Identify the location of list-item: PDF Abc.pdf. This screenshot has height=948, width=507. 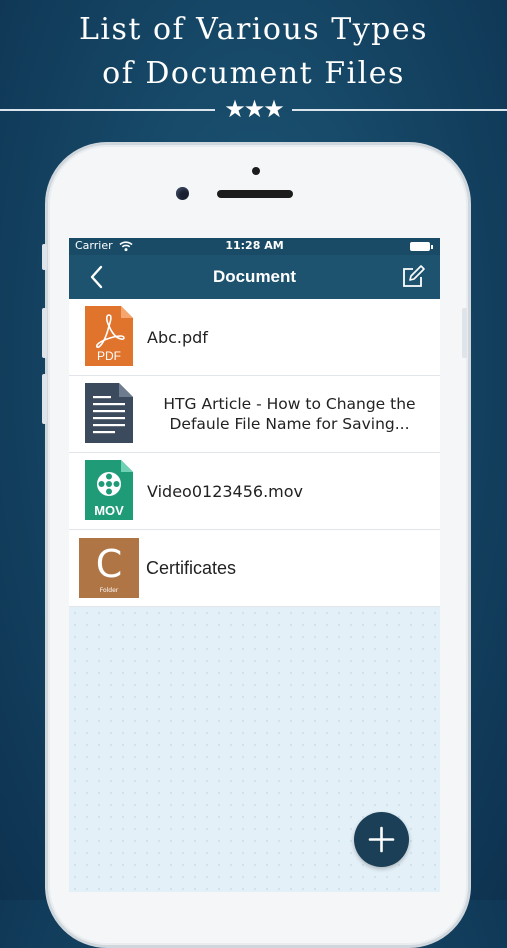
(254, 337).